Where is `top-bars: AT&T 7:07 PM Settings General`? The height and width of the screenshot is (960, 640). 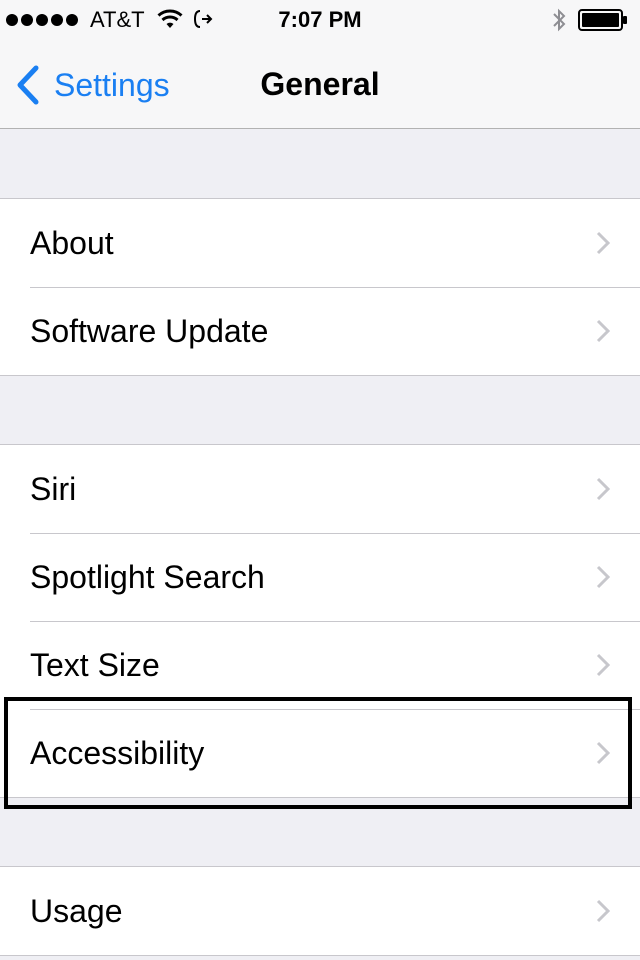 top-bars: AT&T 7:07 PM Settings General is located at coordinates (320, 64).